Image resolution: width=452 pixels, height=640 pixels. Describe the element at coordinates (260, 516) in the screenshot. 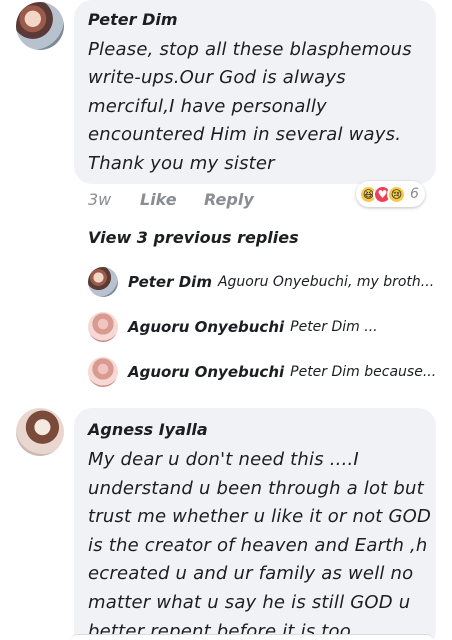

I see `comment-line: trust me whether u like it or not GOD` at that location.